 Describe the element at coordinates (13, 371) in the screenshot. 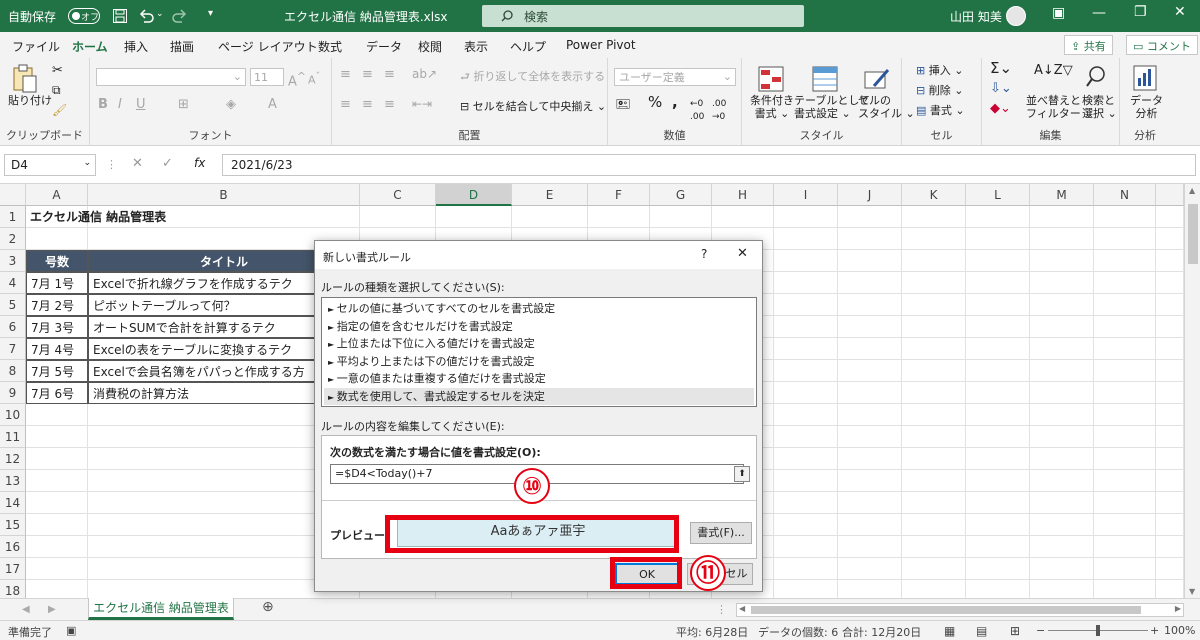

I see `row-header: 8` at that location.